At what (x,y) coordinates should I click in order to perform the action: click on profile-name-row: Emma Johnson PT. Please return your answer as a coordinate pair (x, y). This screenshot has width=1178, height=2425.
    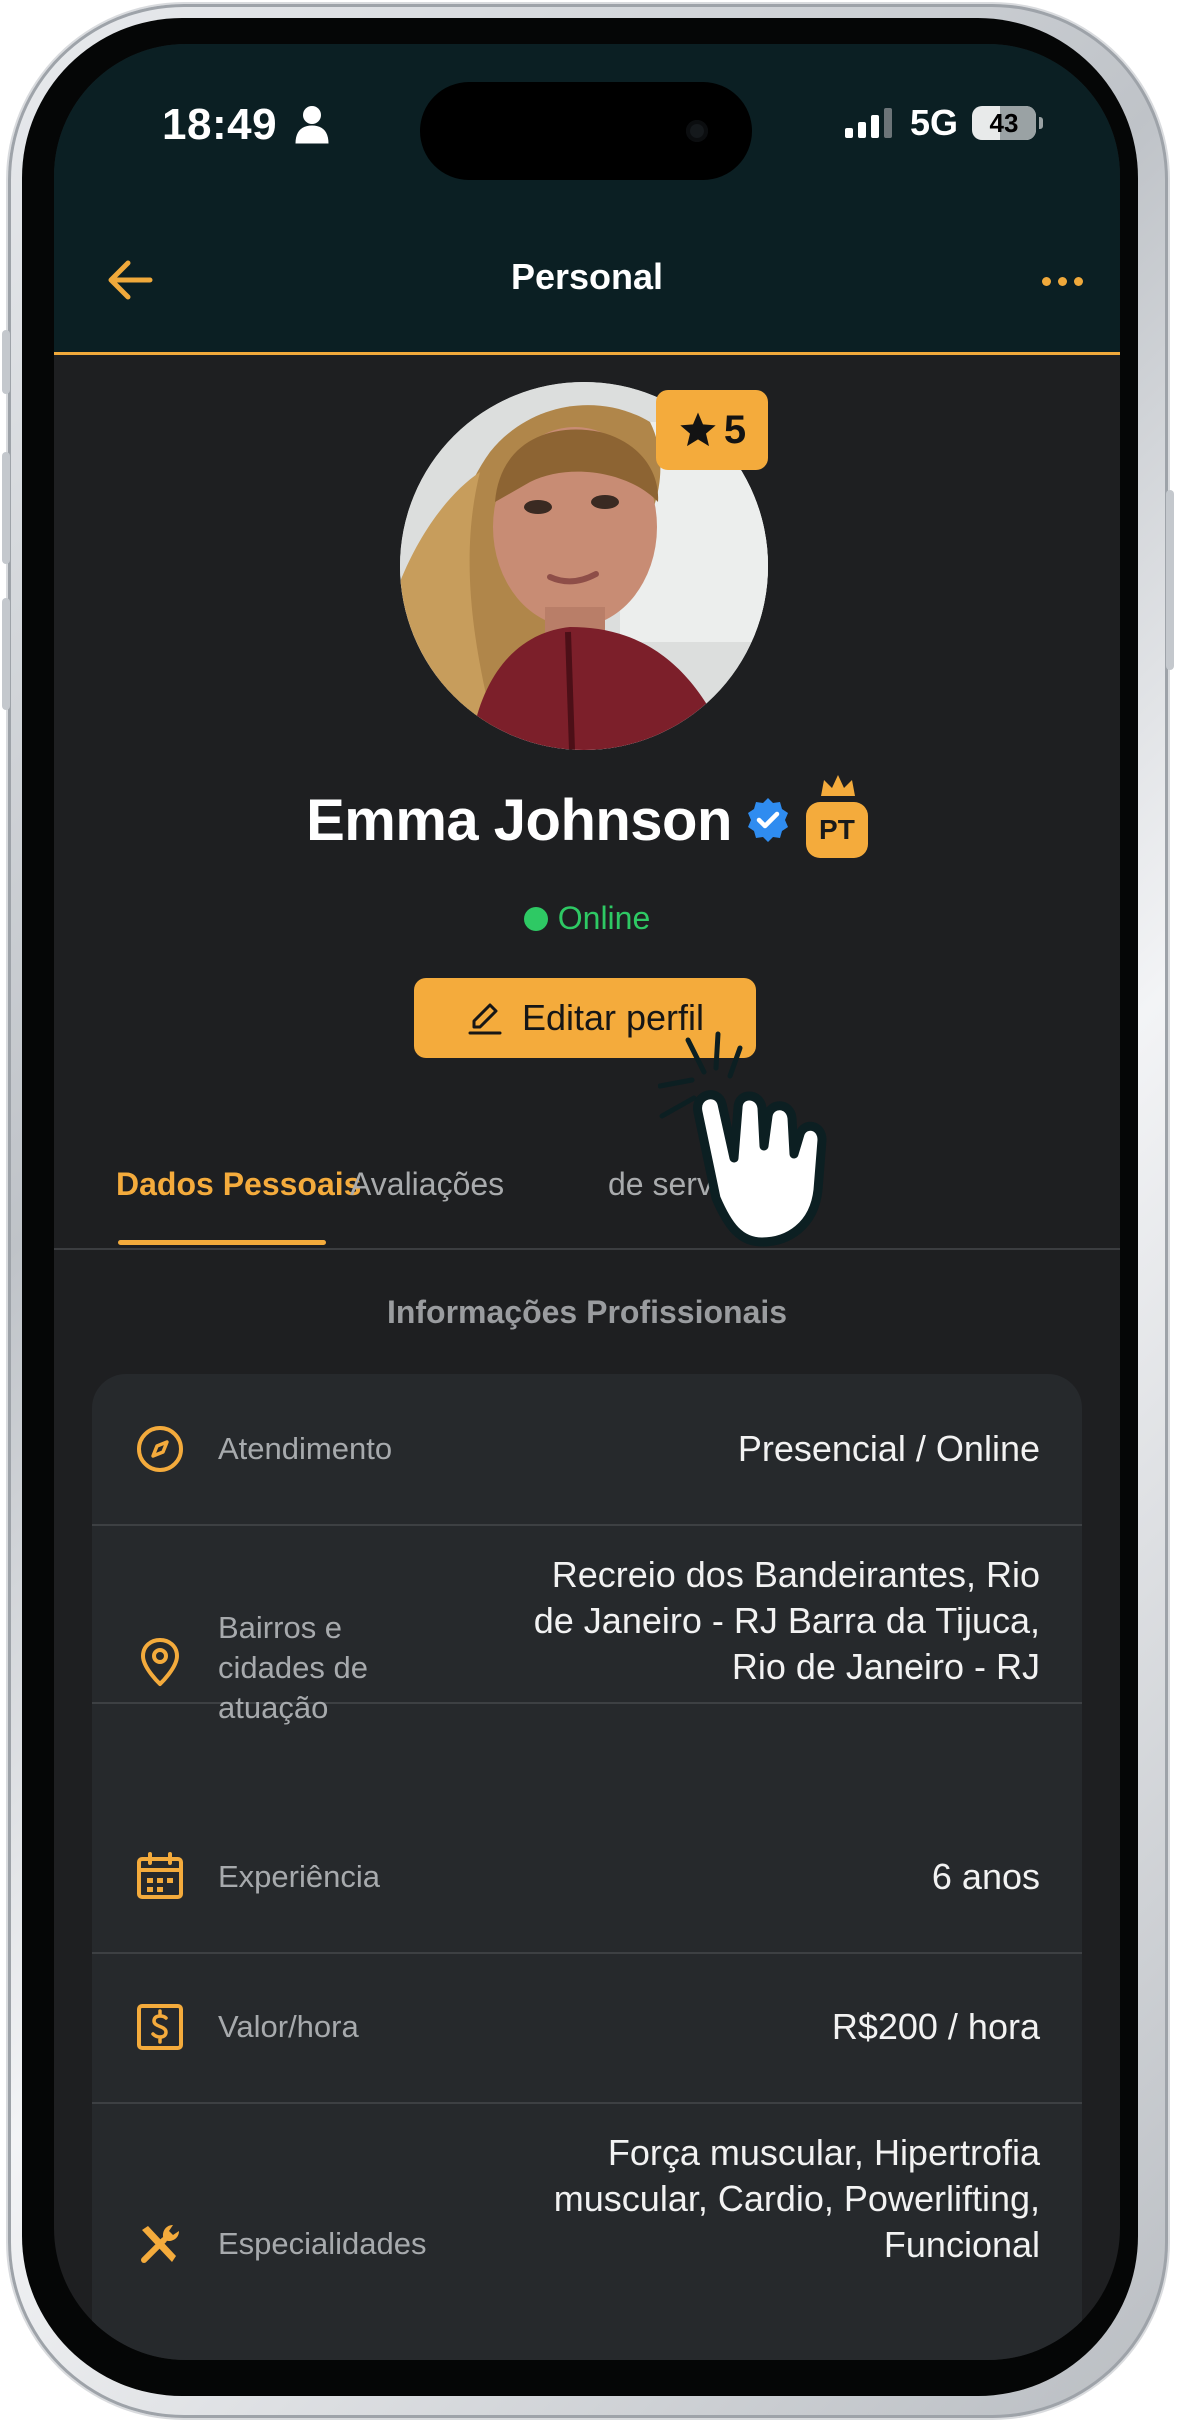
    Looking at the image, I should click on (587, 816).